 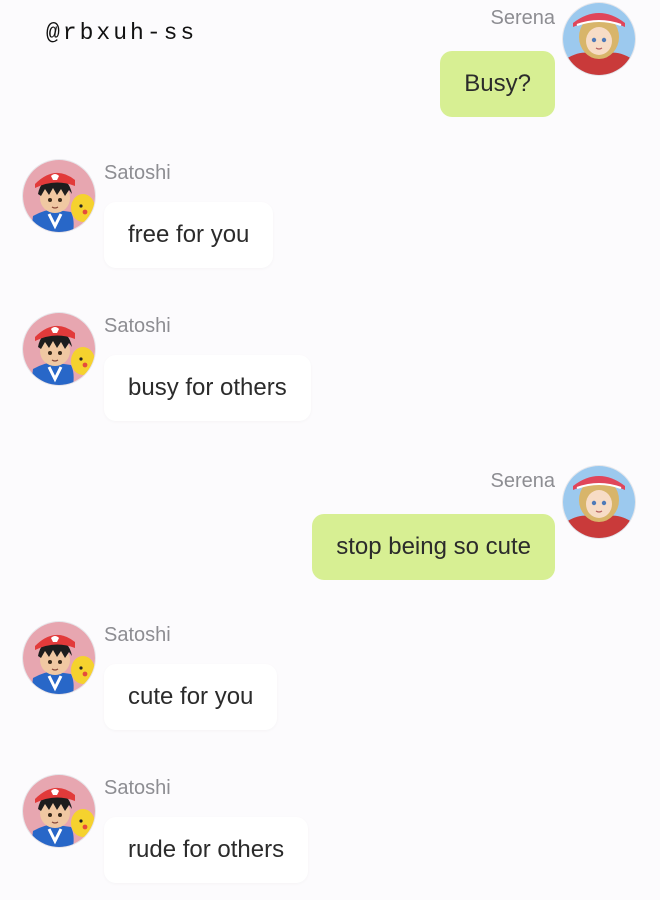 I want to click on message-bubble: stop being so cute, so click(x=433, y=547).